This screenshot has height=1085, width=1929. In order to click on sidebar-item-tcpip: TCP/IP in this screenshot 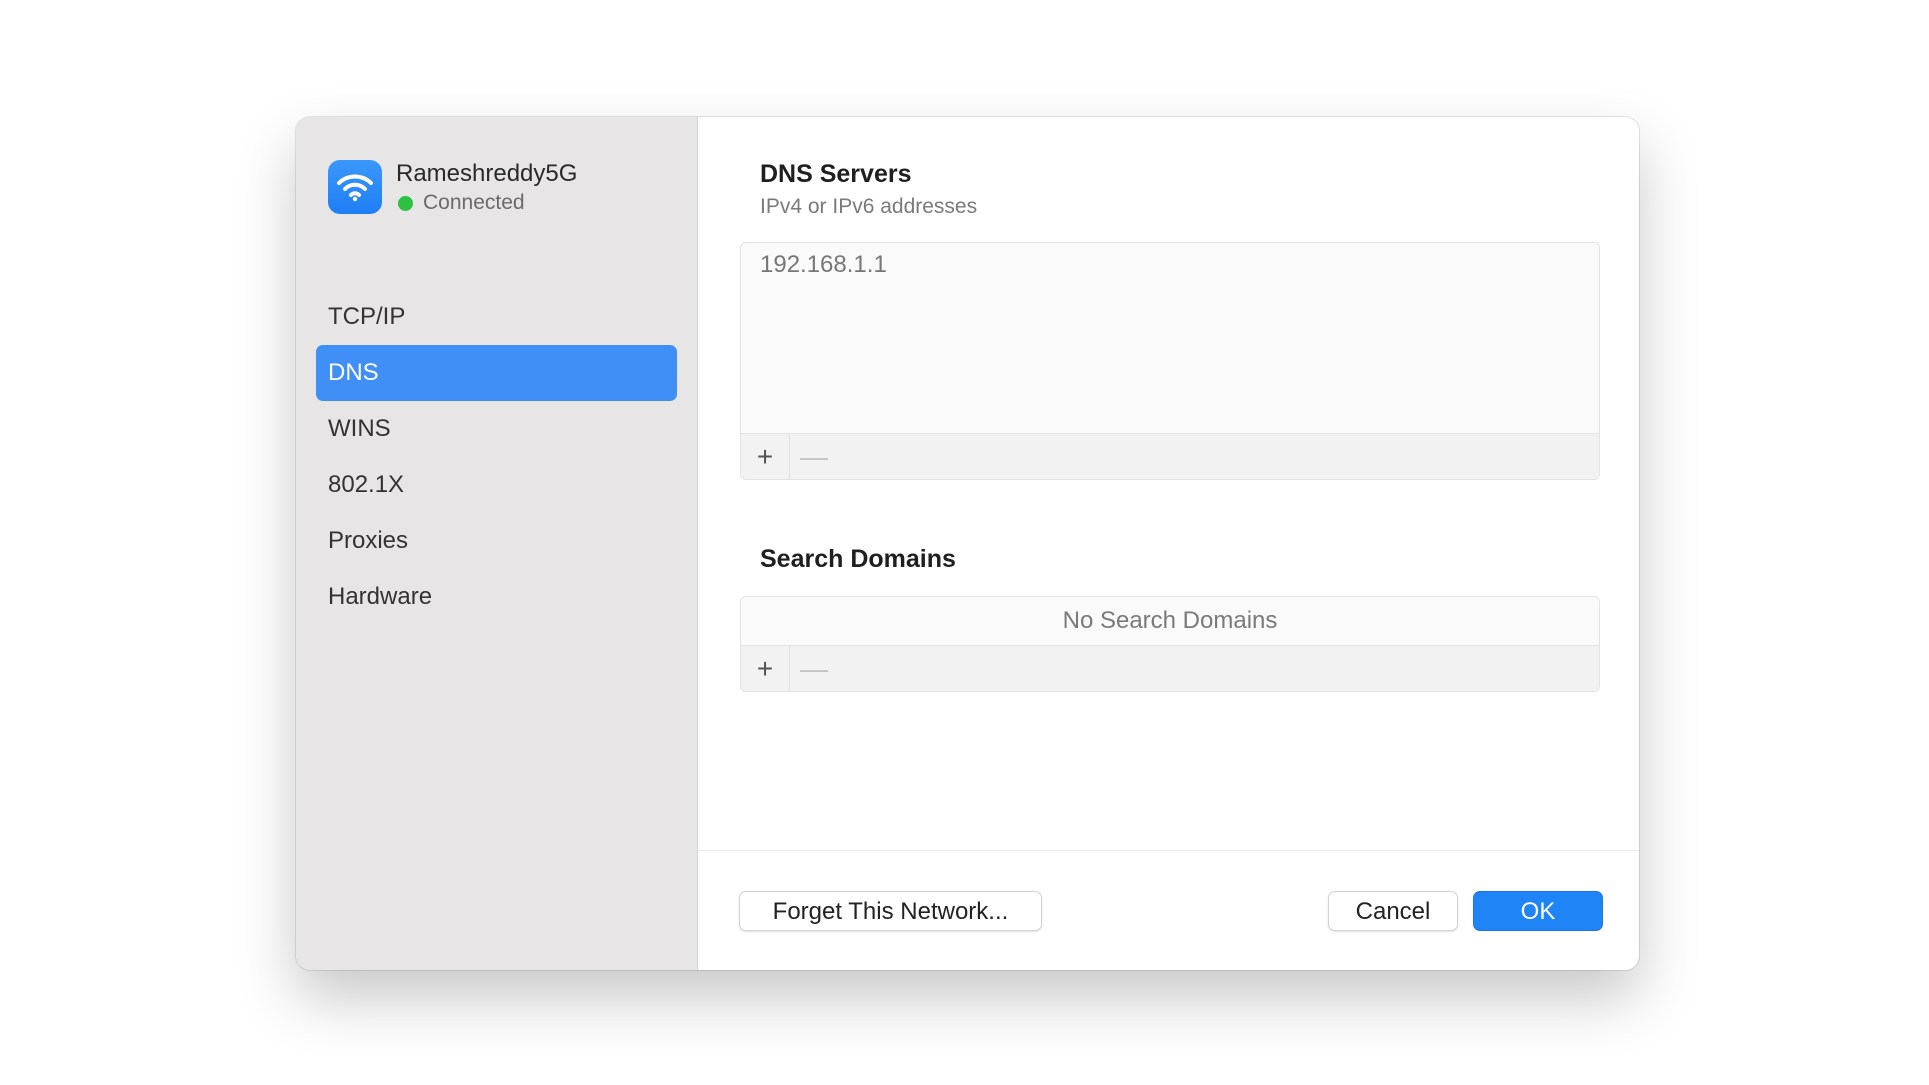, I will do `click(496, 317)`.